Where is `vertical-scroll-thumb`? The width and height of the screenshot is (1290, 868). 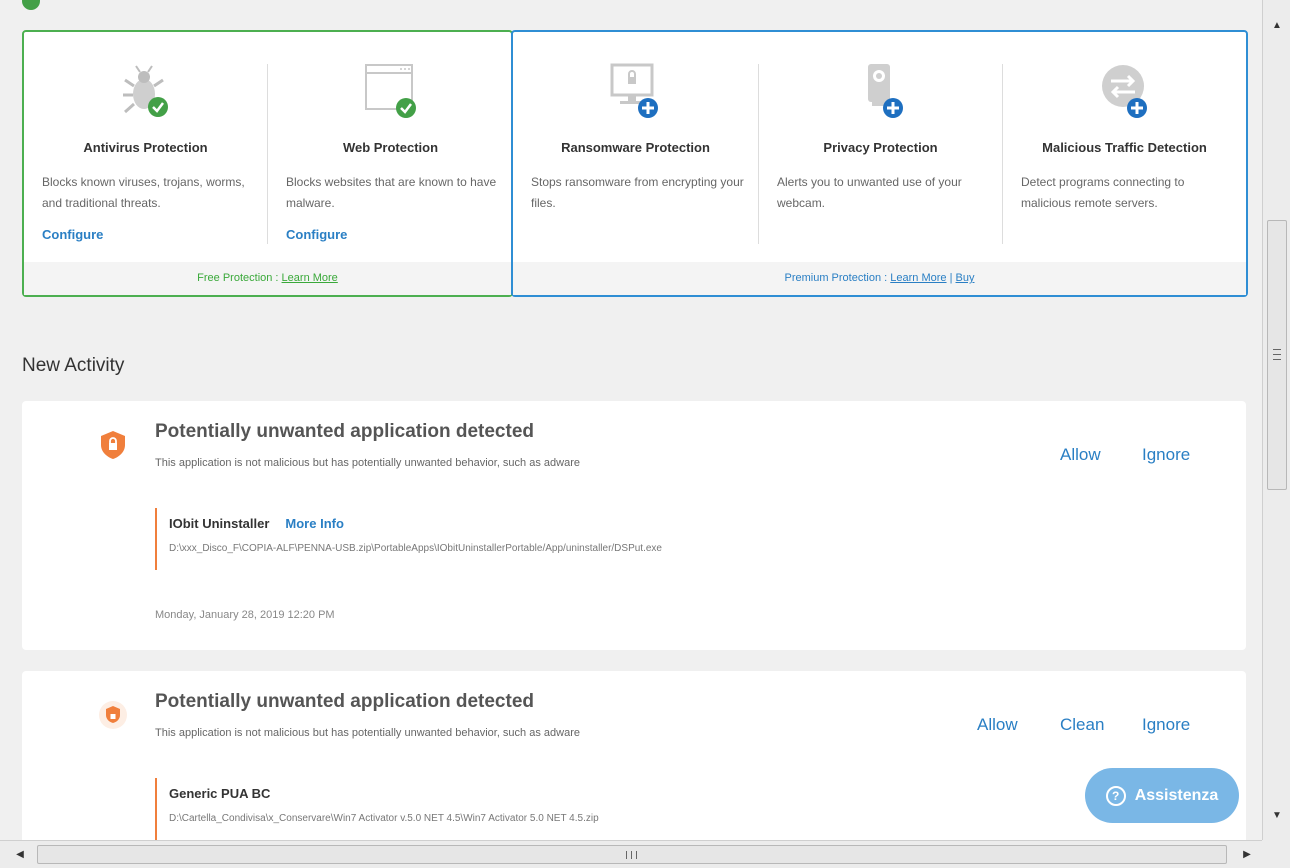 vertical-scroll-thumb is located at coordinates (1277, 355).